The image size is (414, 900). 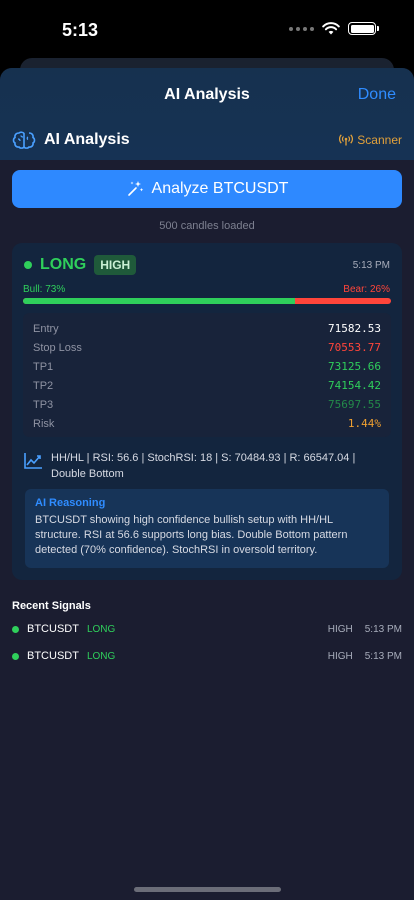 What do you see at coordinates (115, 265) in the screenshot?
I see `confidence-badge: HIGH` at bounding box center [115, 265].